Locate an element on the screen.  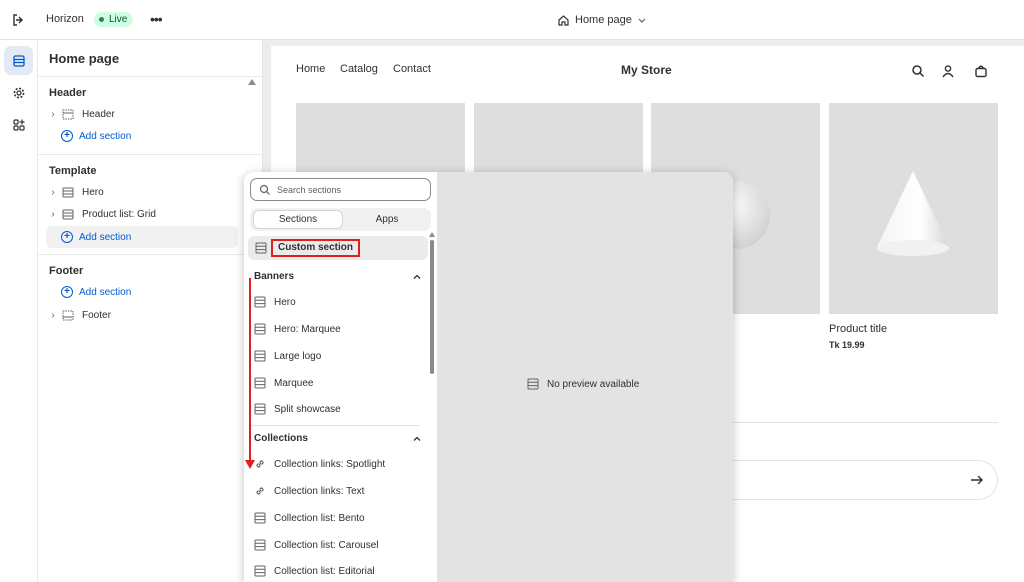
add-section-header: + Add section is located at coordinates (142, 136).